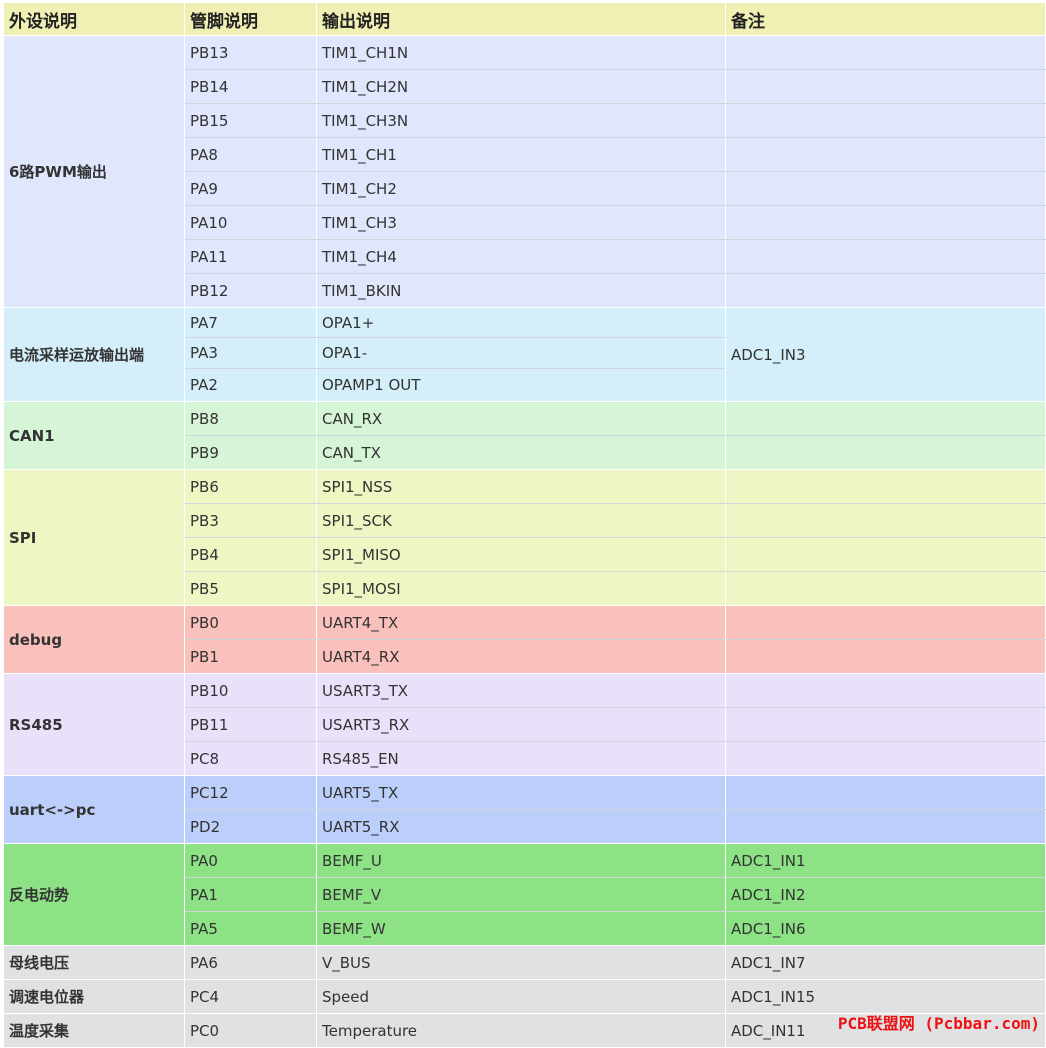  I want to click on pin-cell: PB3, so click(250, 520).